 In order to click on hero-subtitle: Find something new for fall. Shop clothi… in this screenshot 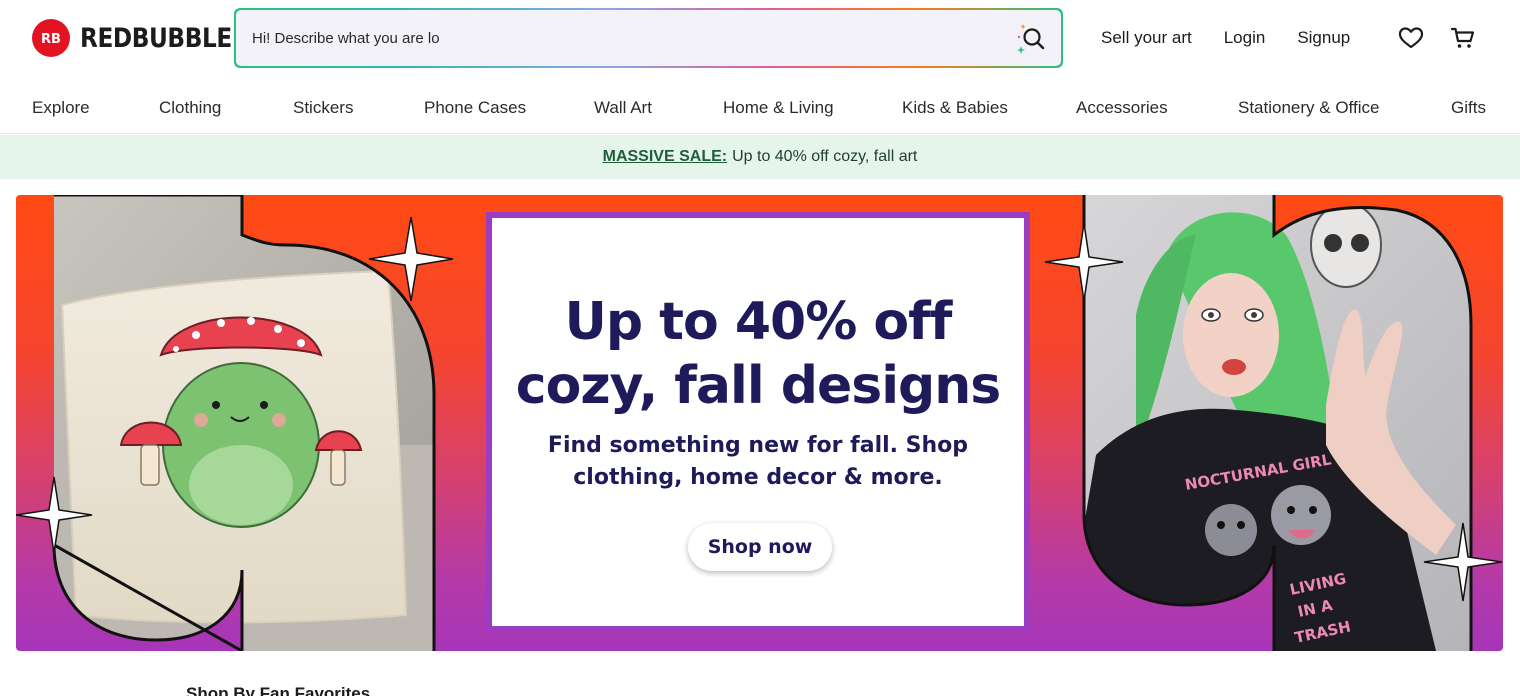, I will do `click(758, 462)`.